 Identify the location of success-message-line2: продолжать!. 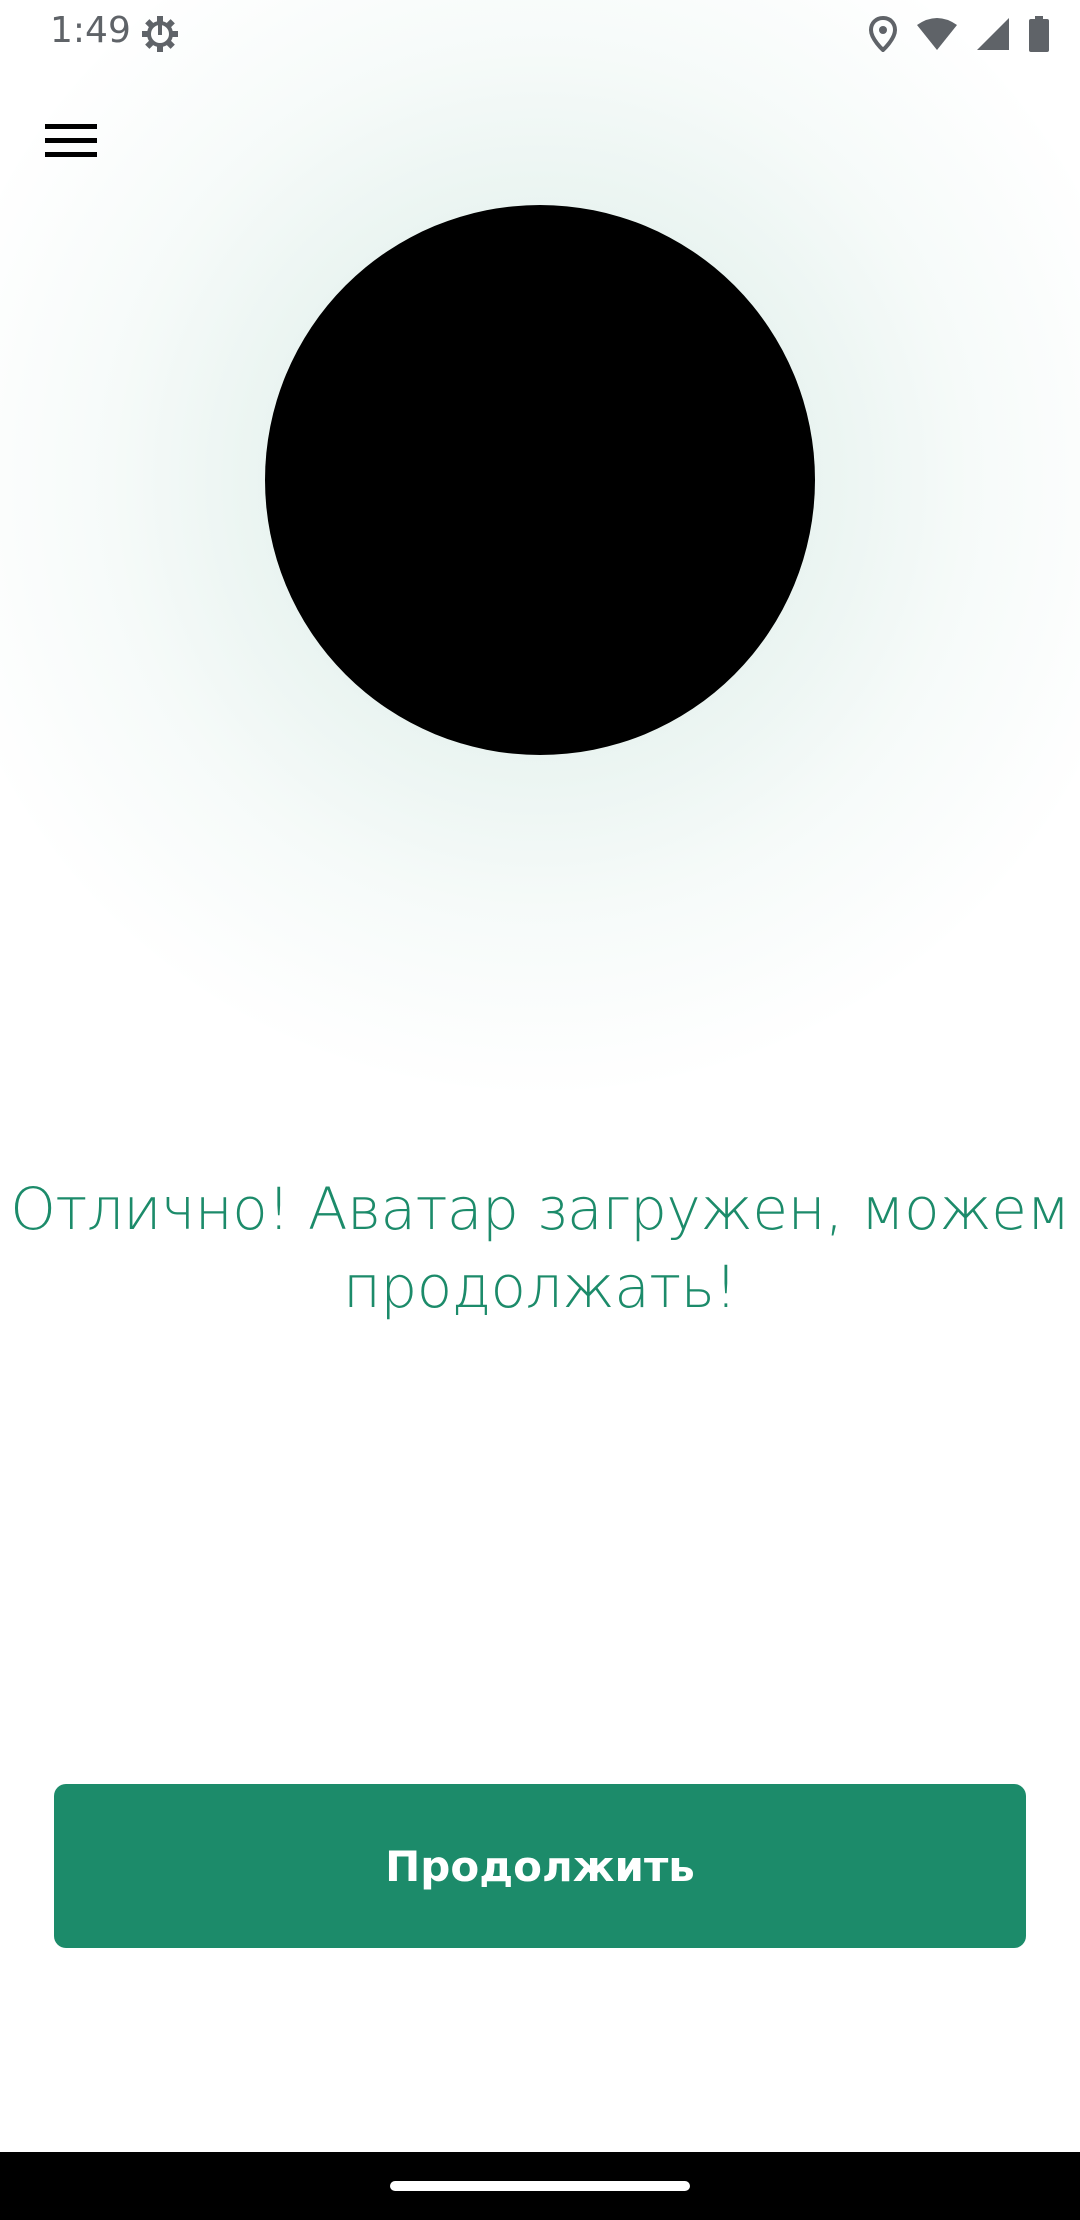
(540, 1287).